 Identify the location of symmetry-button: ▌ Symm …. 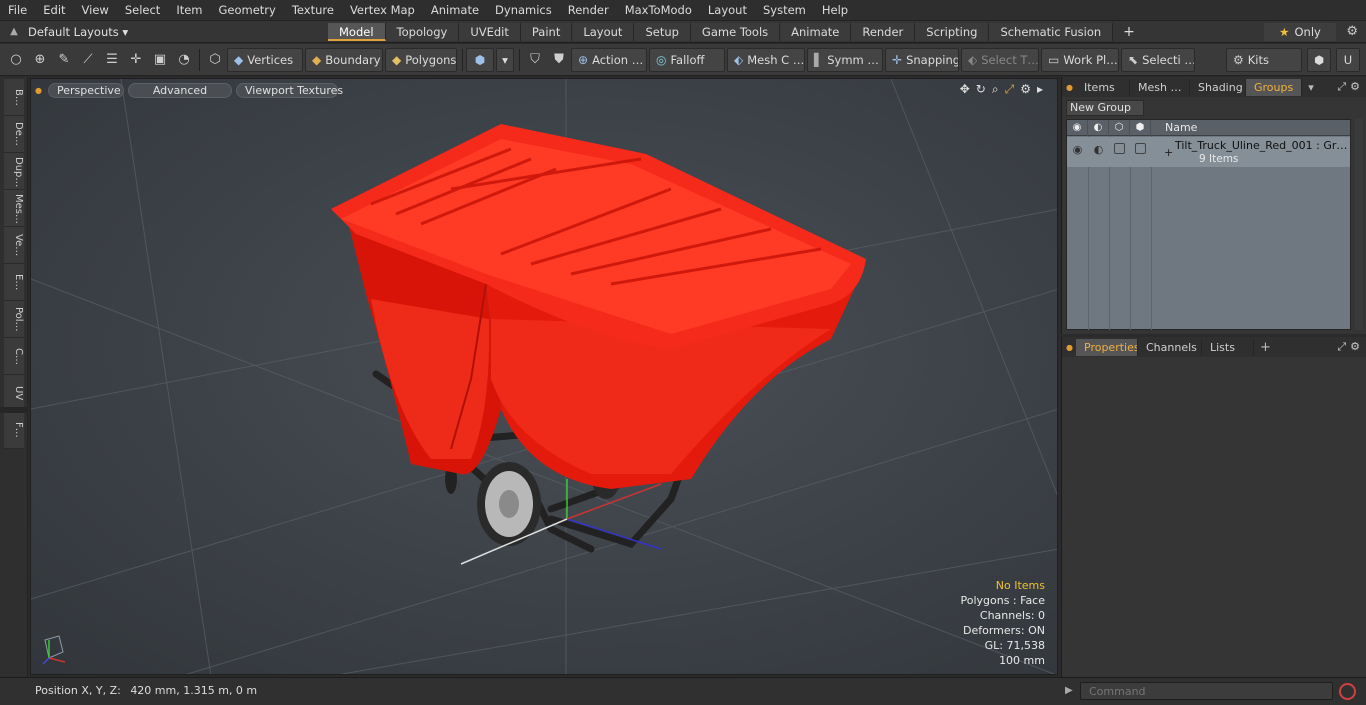
(845, 59).